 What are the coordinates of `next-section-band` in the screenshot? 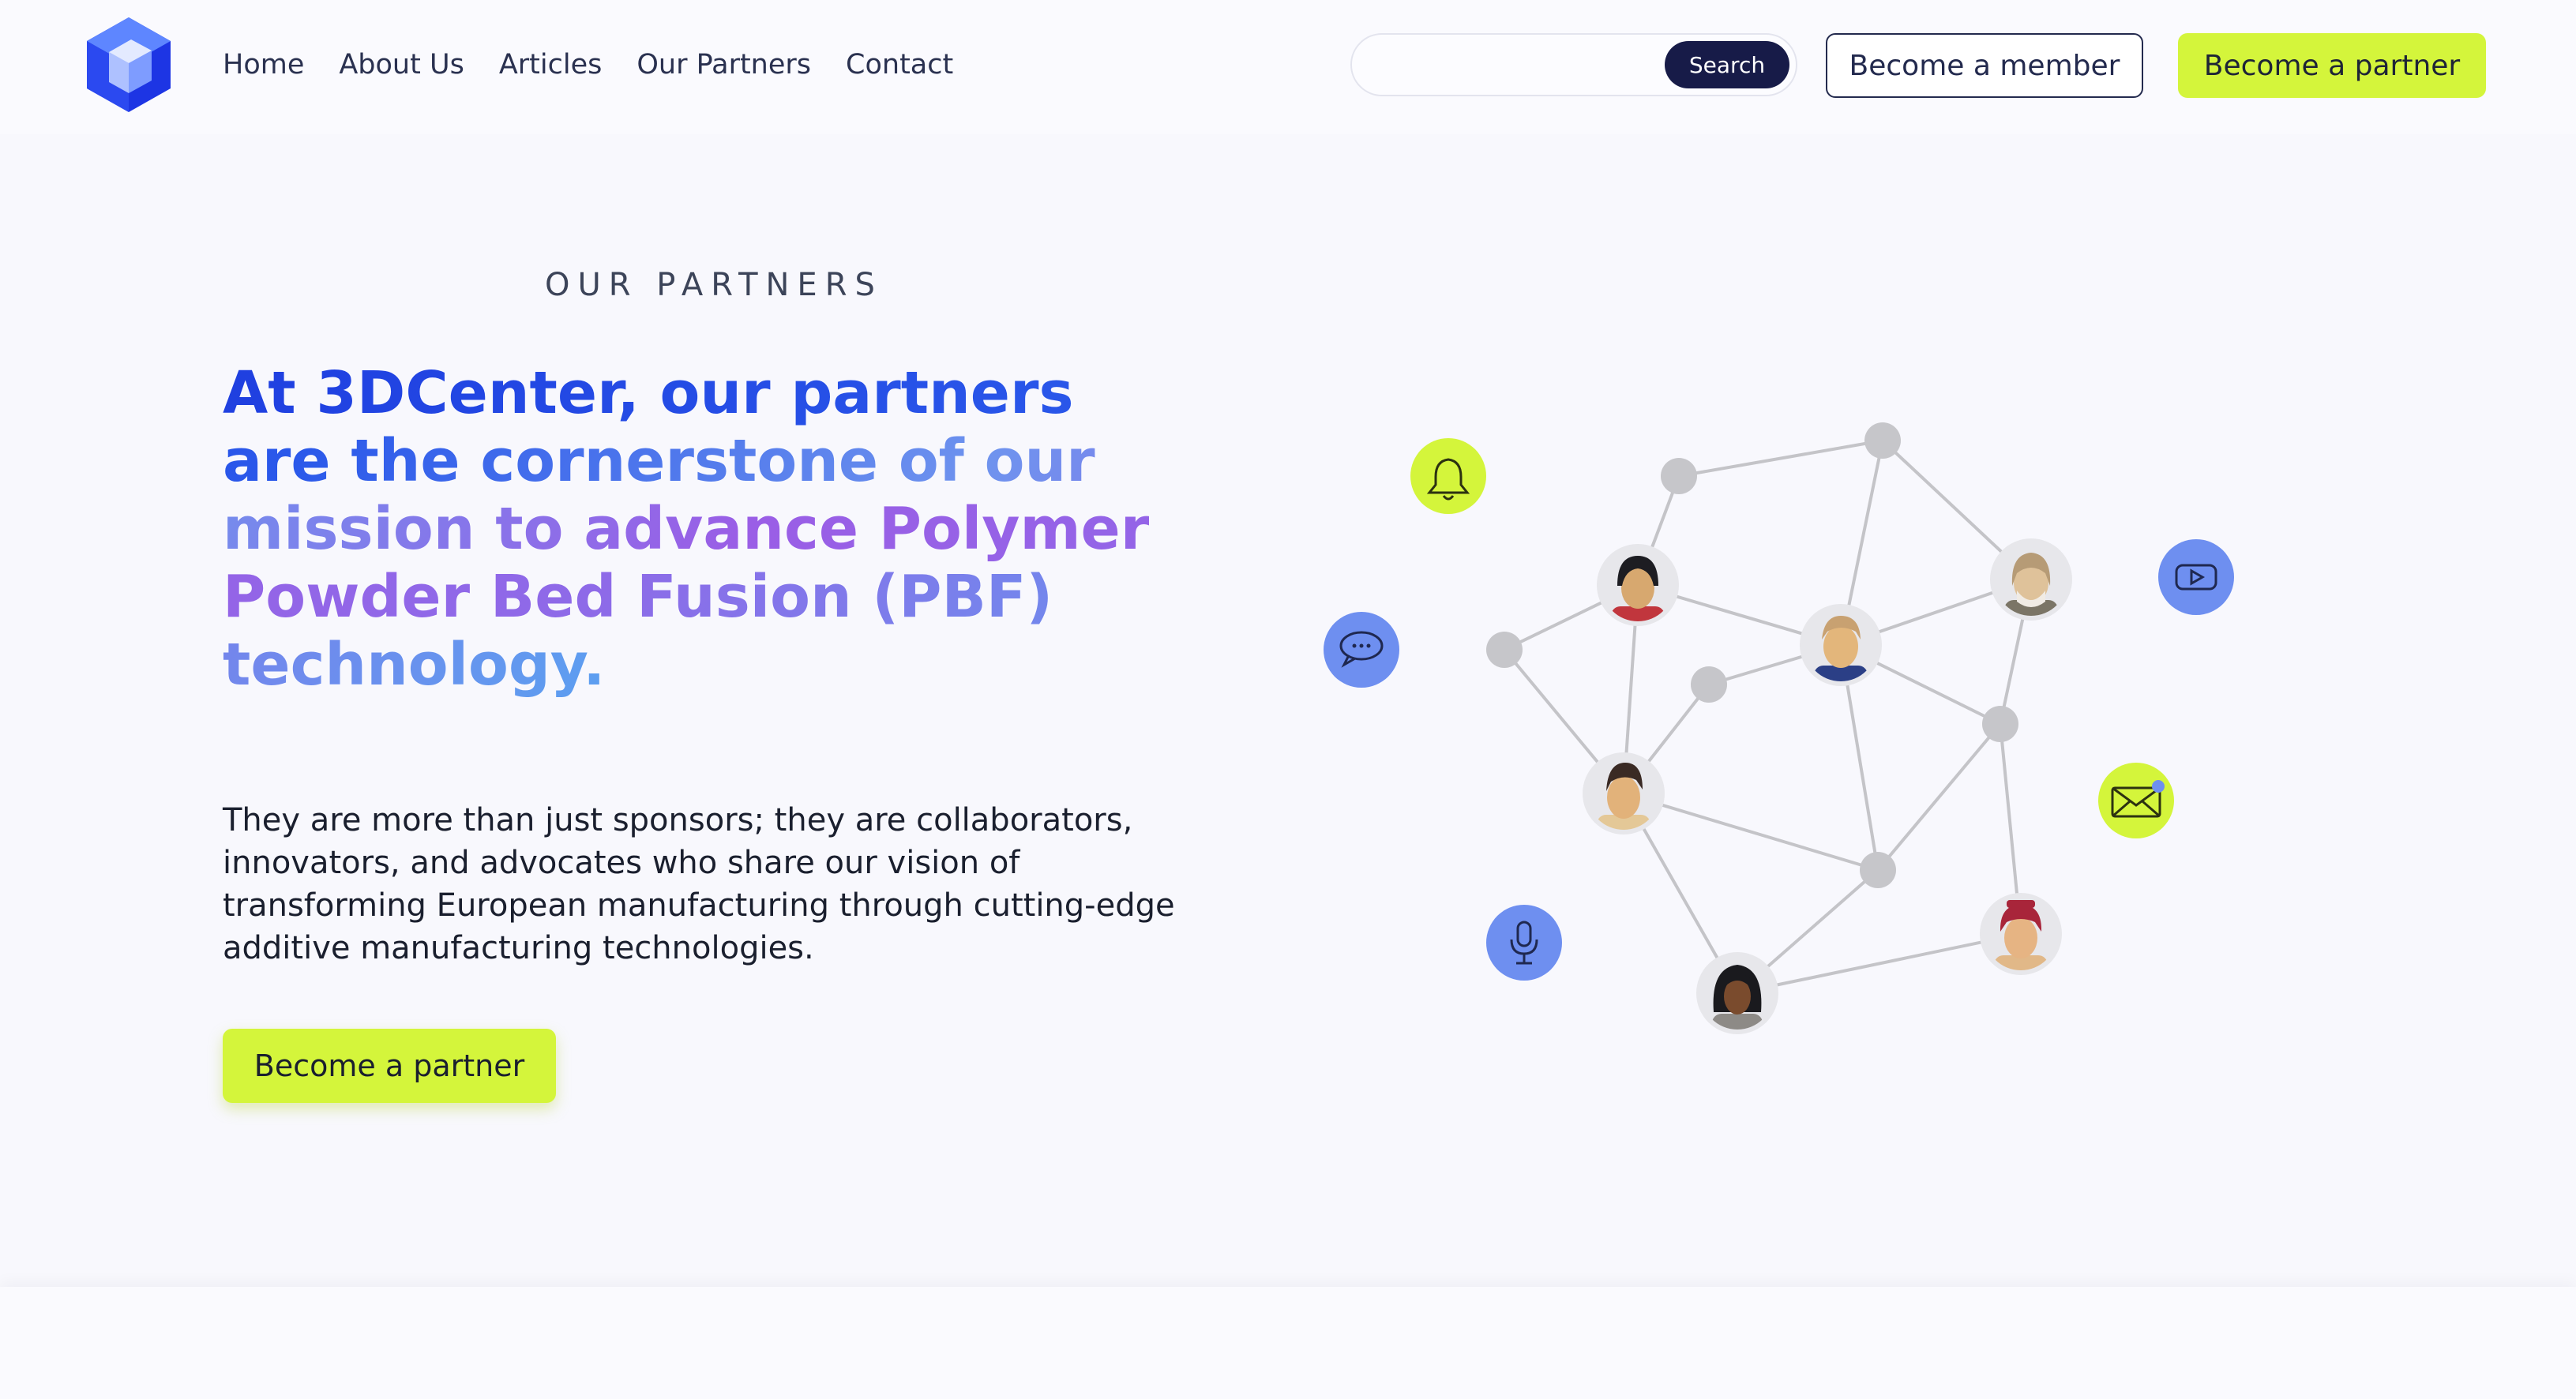 It's located at (1288, 1343).